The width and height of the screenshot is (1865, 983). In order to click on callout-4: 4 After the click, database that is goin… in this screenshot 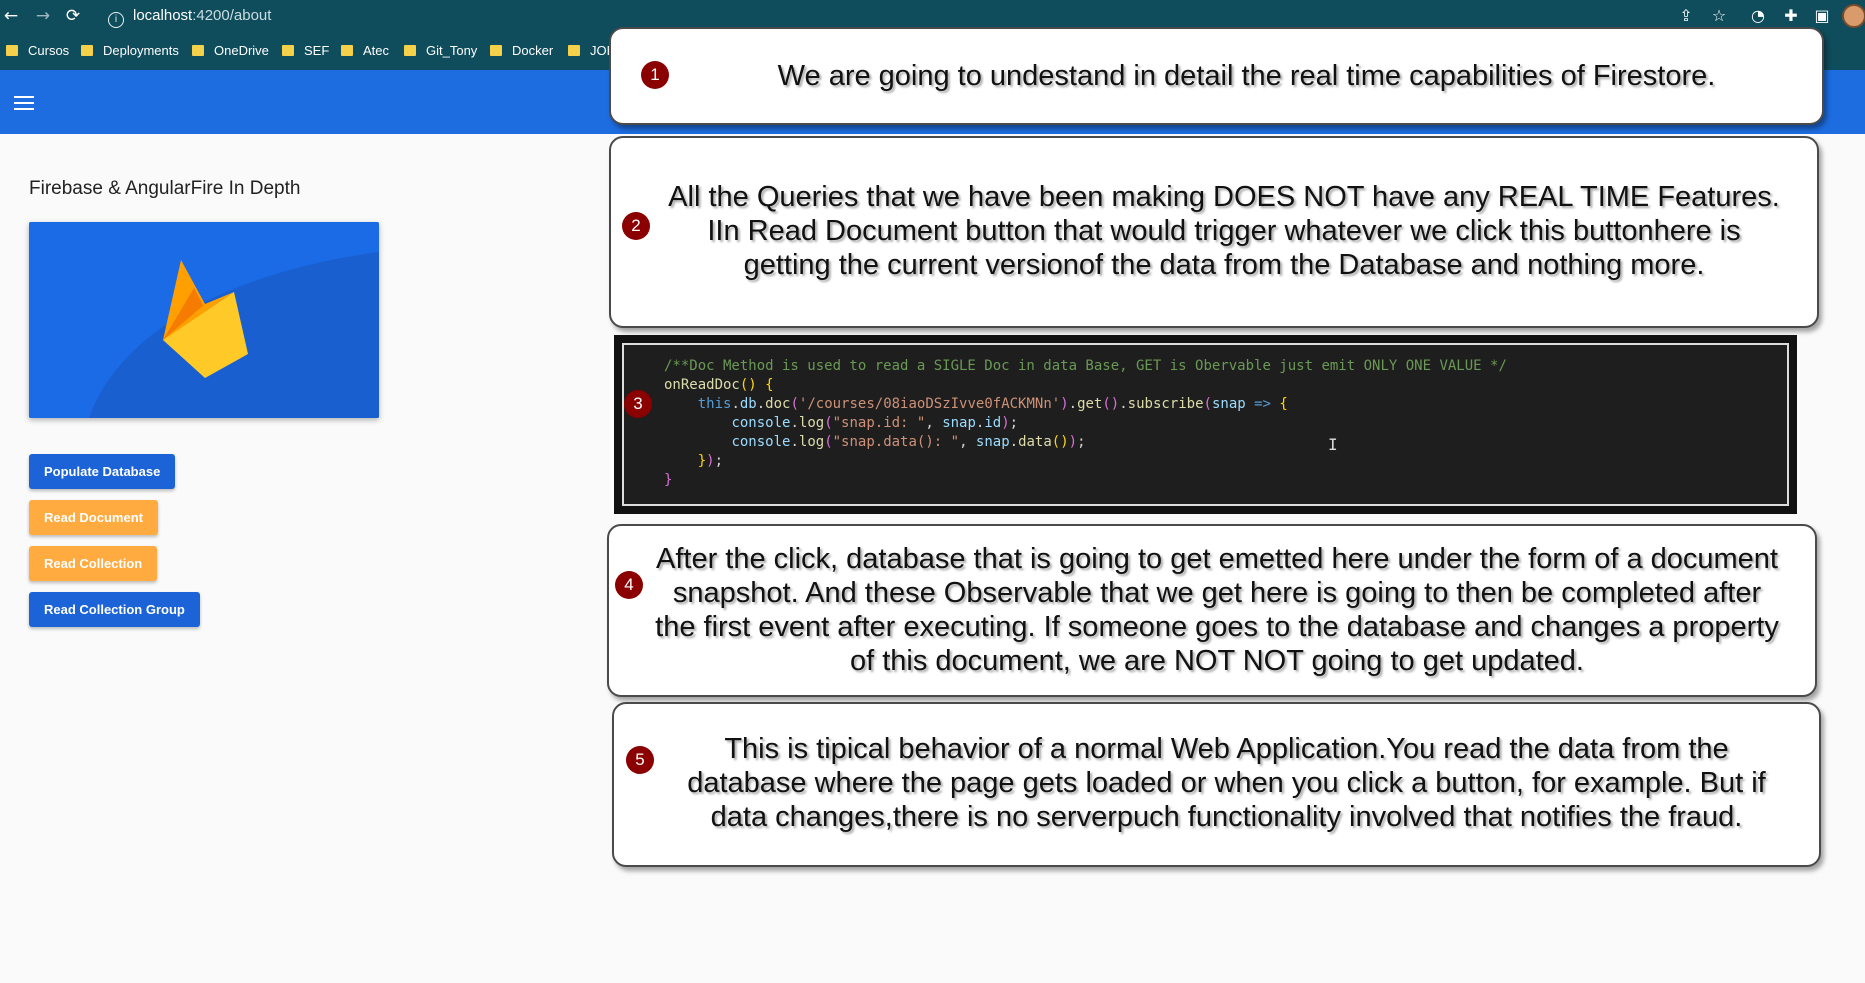, I will do `click(1212, 610)`.